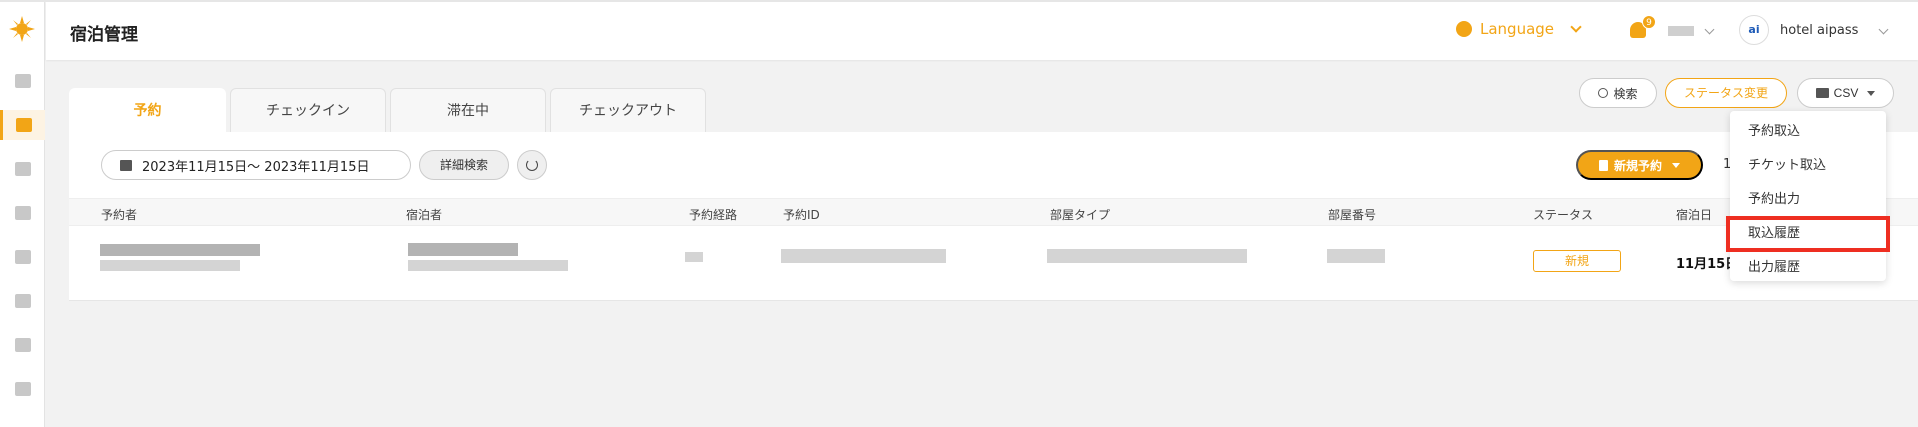 The width and height of the screenshot is (1918, 427). I want to click on refresh-icon, so click(532, 165).